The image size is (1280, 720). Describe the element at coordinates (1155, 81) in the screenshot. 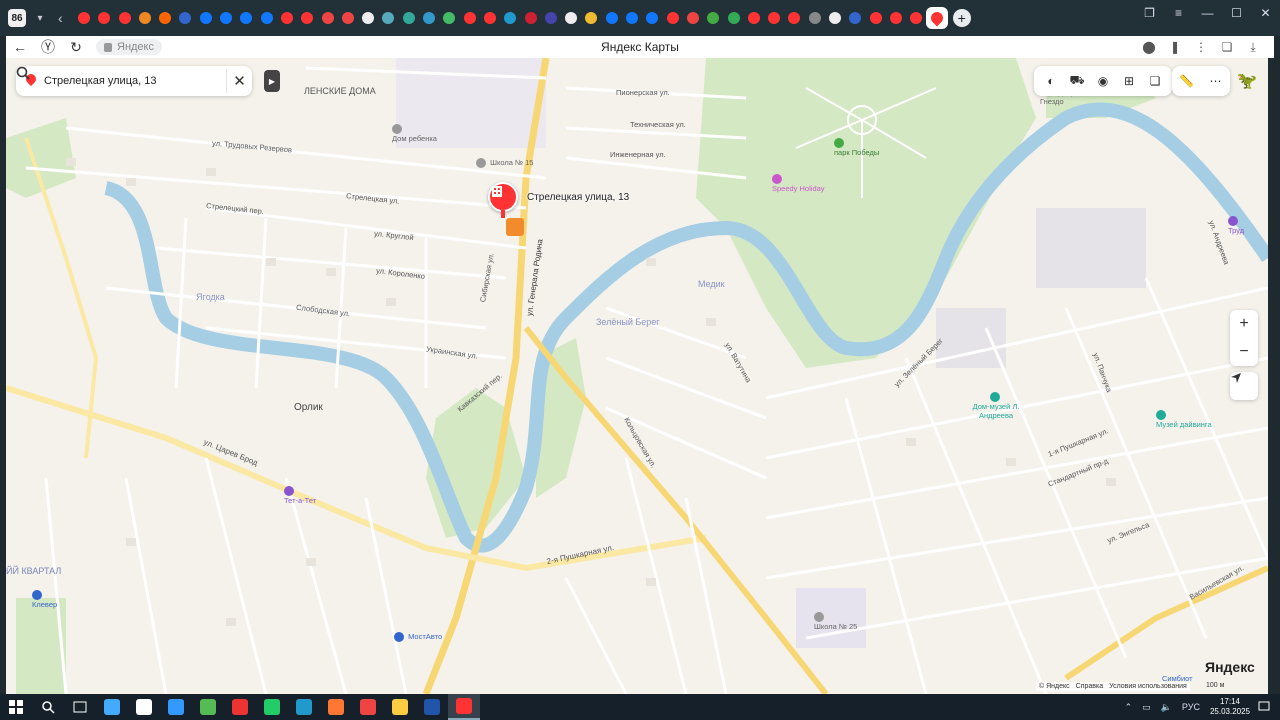

I see `layers-icon: ❏` at that location.